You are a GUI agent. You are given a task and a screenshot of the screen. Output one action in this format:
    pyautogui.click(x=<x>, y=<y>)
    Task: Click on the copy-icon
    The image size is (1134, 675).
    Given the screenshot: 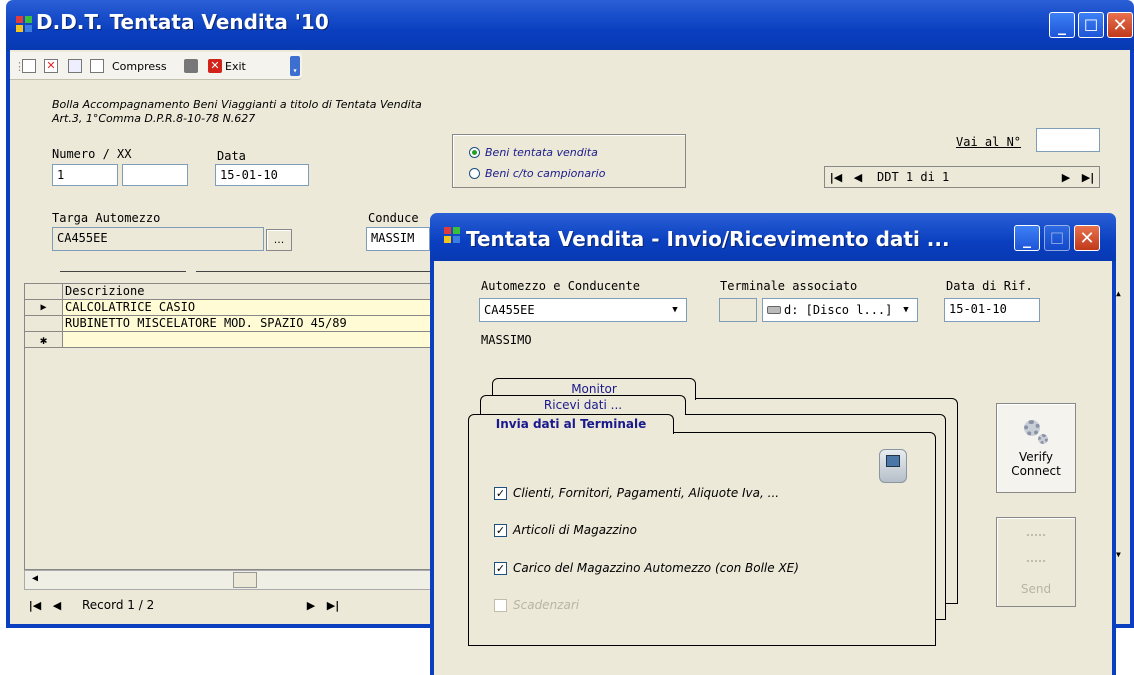 What is the action you would take?
    pyautogui.click(x=97, y=66)
    